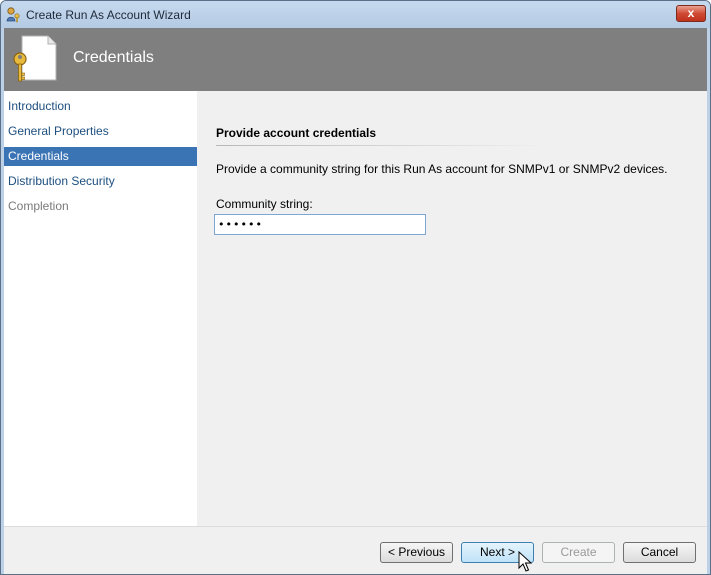  I want to click on mouse-pointer-icon, so click(525, 561).